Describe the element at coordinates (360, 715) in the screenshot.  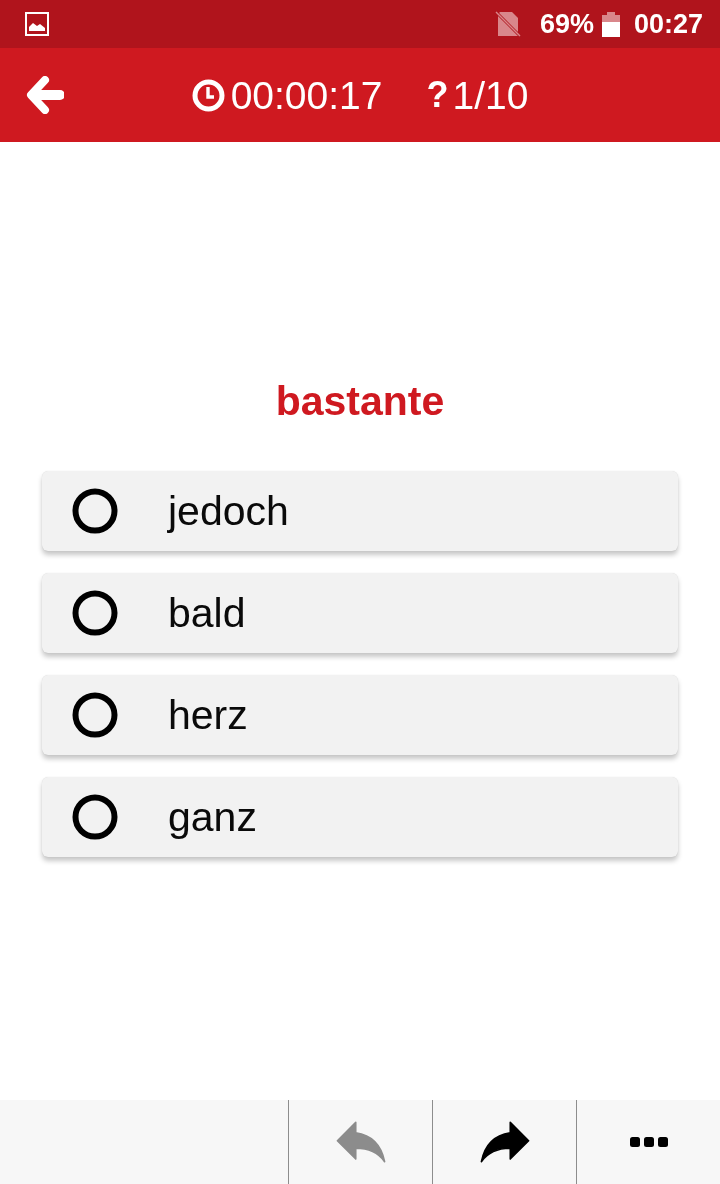
I see `answer-option: herz` at that location.